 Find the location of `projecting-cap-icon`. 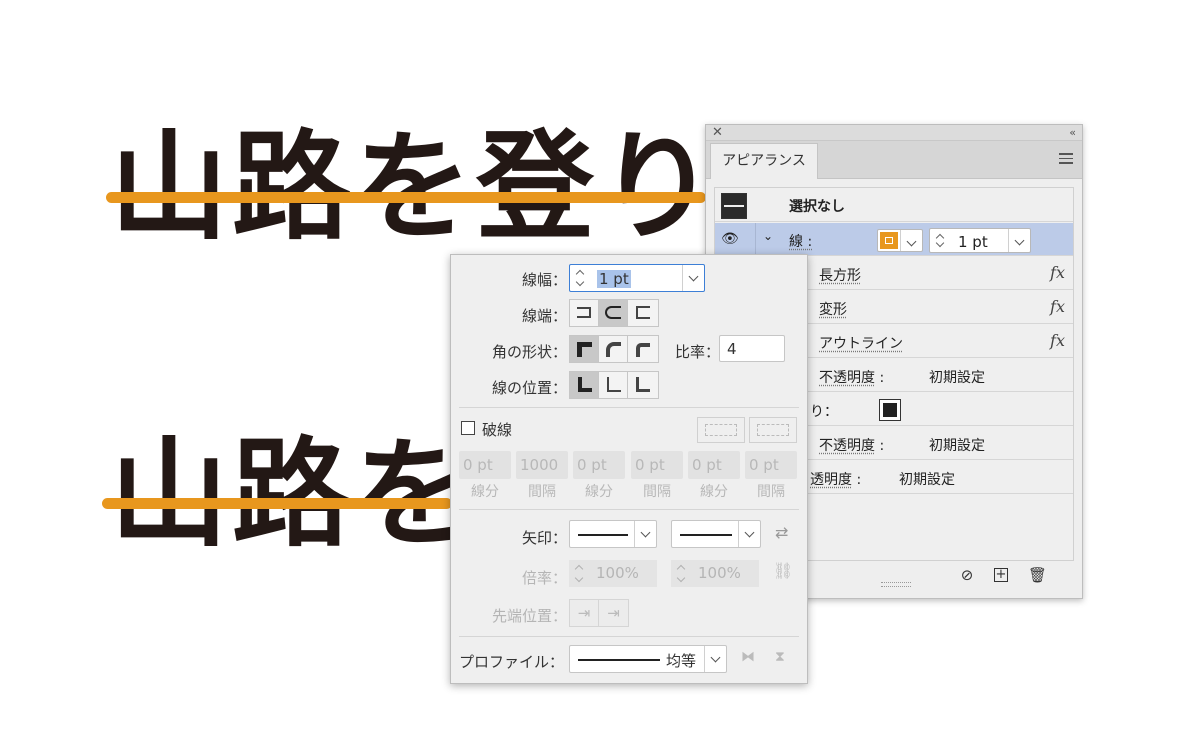

projecting-cap-icon is located at coordinates (642, 313).